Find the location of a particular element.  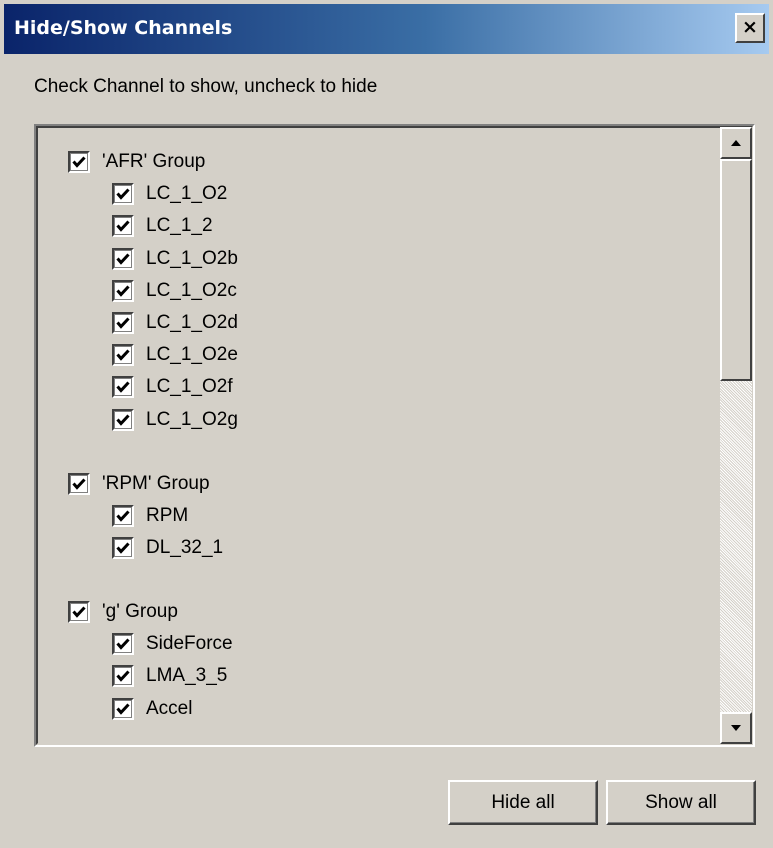

channel-item: Accel is located at coordinates (152, 709).